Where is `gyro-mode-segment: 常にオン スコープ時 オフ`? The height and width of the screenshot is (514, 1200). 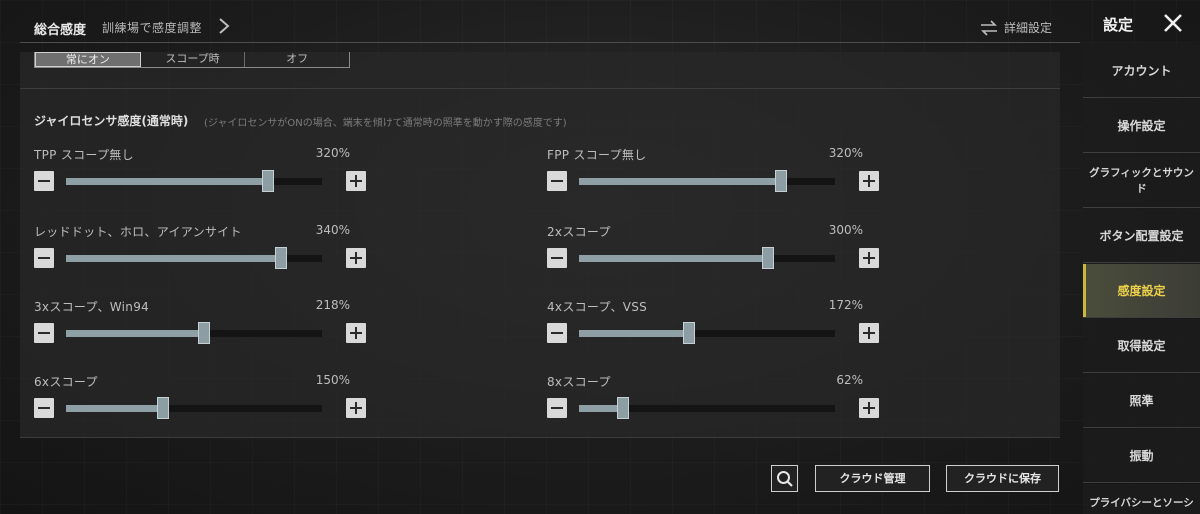 gyro-mode-segment: 常にオン スコープ時 オフ is located at coordinates (192, 60).